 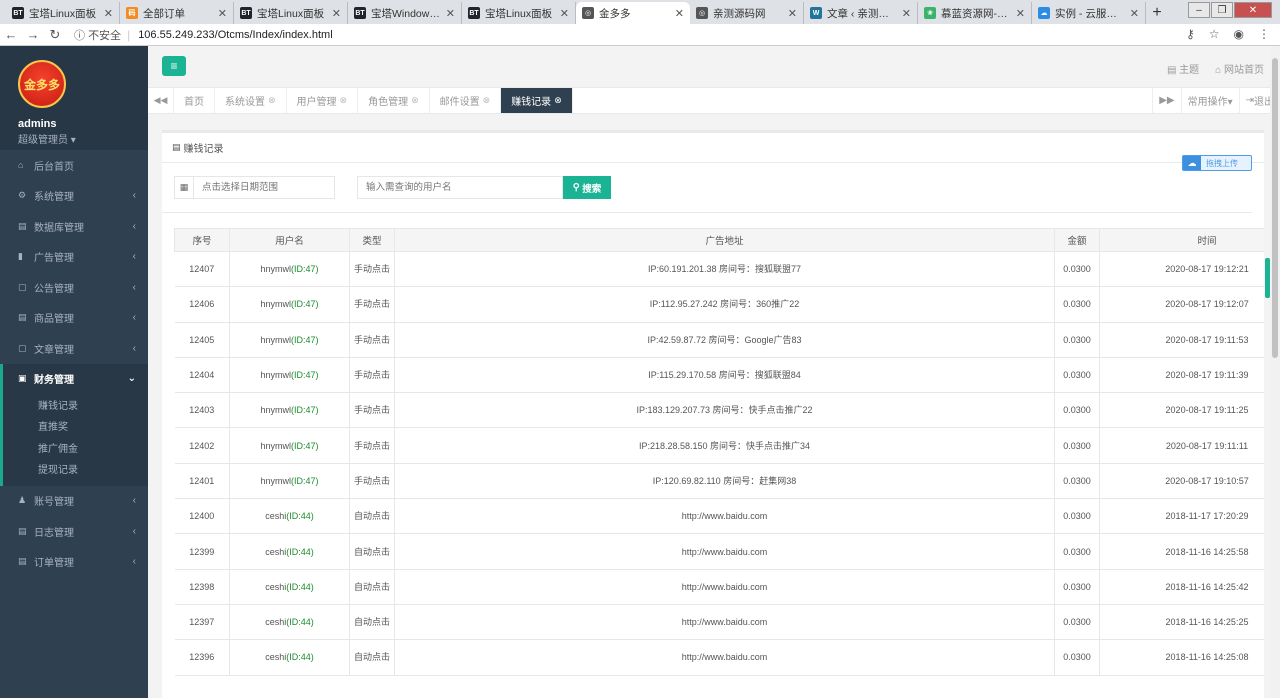 What do you see at coordinates (74, 531) in the screenshot?
I see `sidebar-item: ▤ 日志管理 ‹` at bounding box center [74, 531].